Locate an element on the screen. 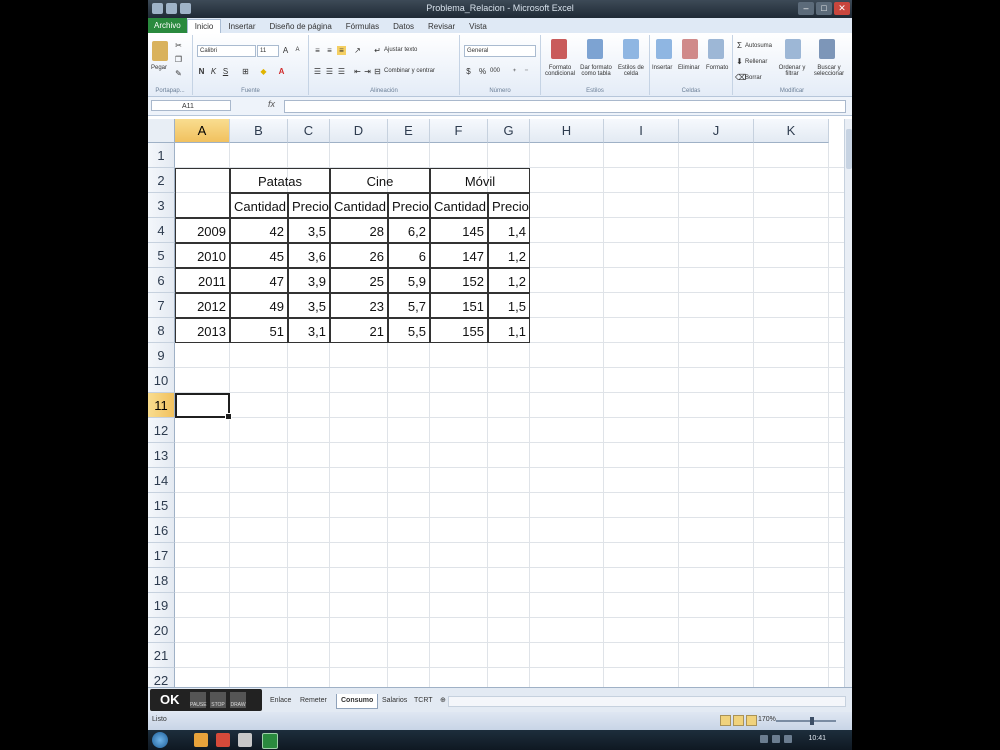 The width and height of the screenshot is (1000, 750). data-cell: 3,9 is located at coordinates (309, 280).